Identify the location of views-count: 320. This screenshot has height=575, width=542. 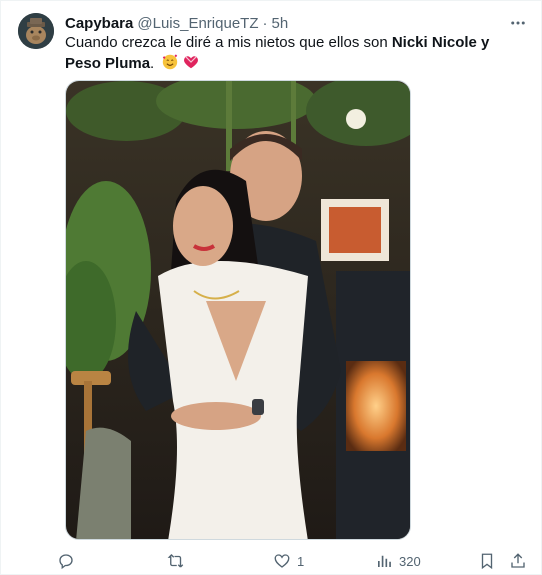
(410, 561).